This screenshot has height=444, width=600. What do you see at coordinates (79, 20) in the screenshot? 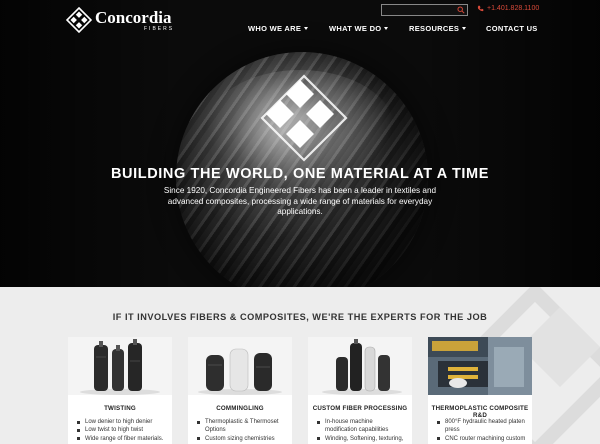
I see `logo-mark-icon` at bounding box center [79, 20].